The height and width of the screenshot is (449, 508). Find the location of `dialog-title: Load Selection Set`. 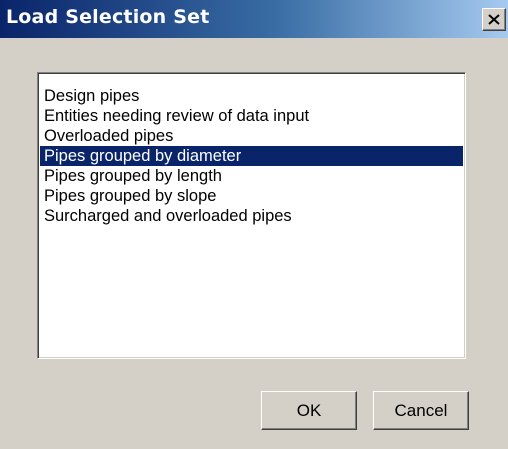

dialog-title: Load Selection Set is located at coordinates (108, 17).